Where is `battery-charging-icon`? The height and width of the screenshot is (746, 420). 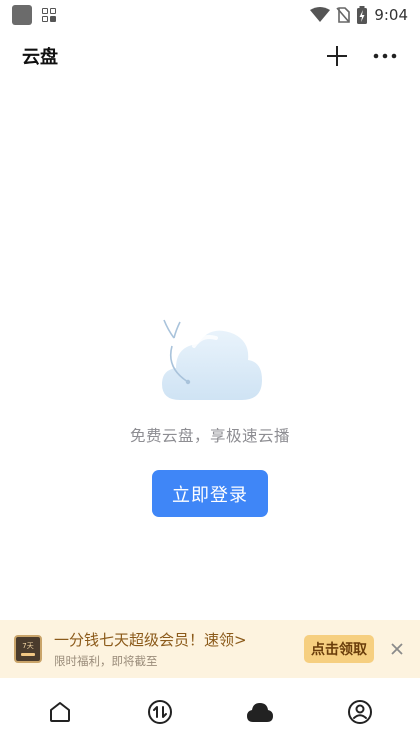 battery-charging-icon is located at coordinates (362, 15).